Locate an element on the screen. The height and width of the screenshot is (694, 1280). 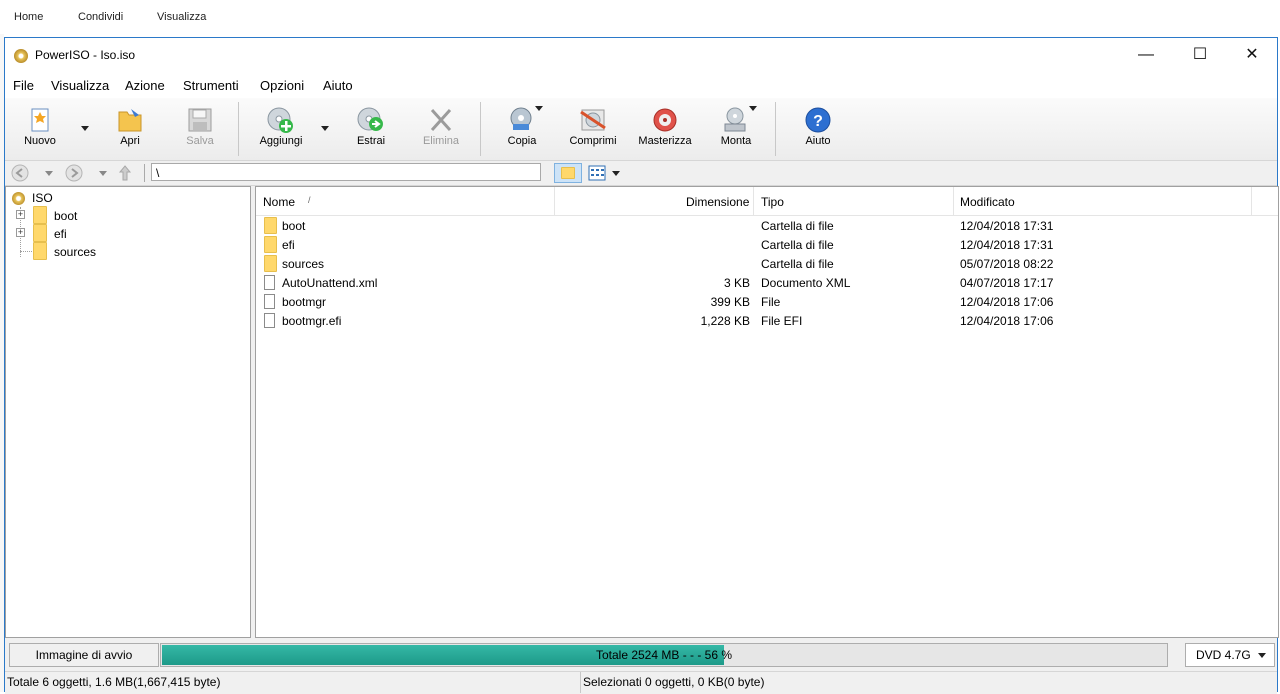
back-dropdown-arrow-icon is located at coordinates (49, 173).